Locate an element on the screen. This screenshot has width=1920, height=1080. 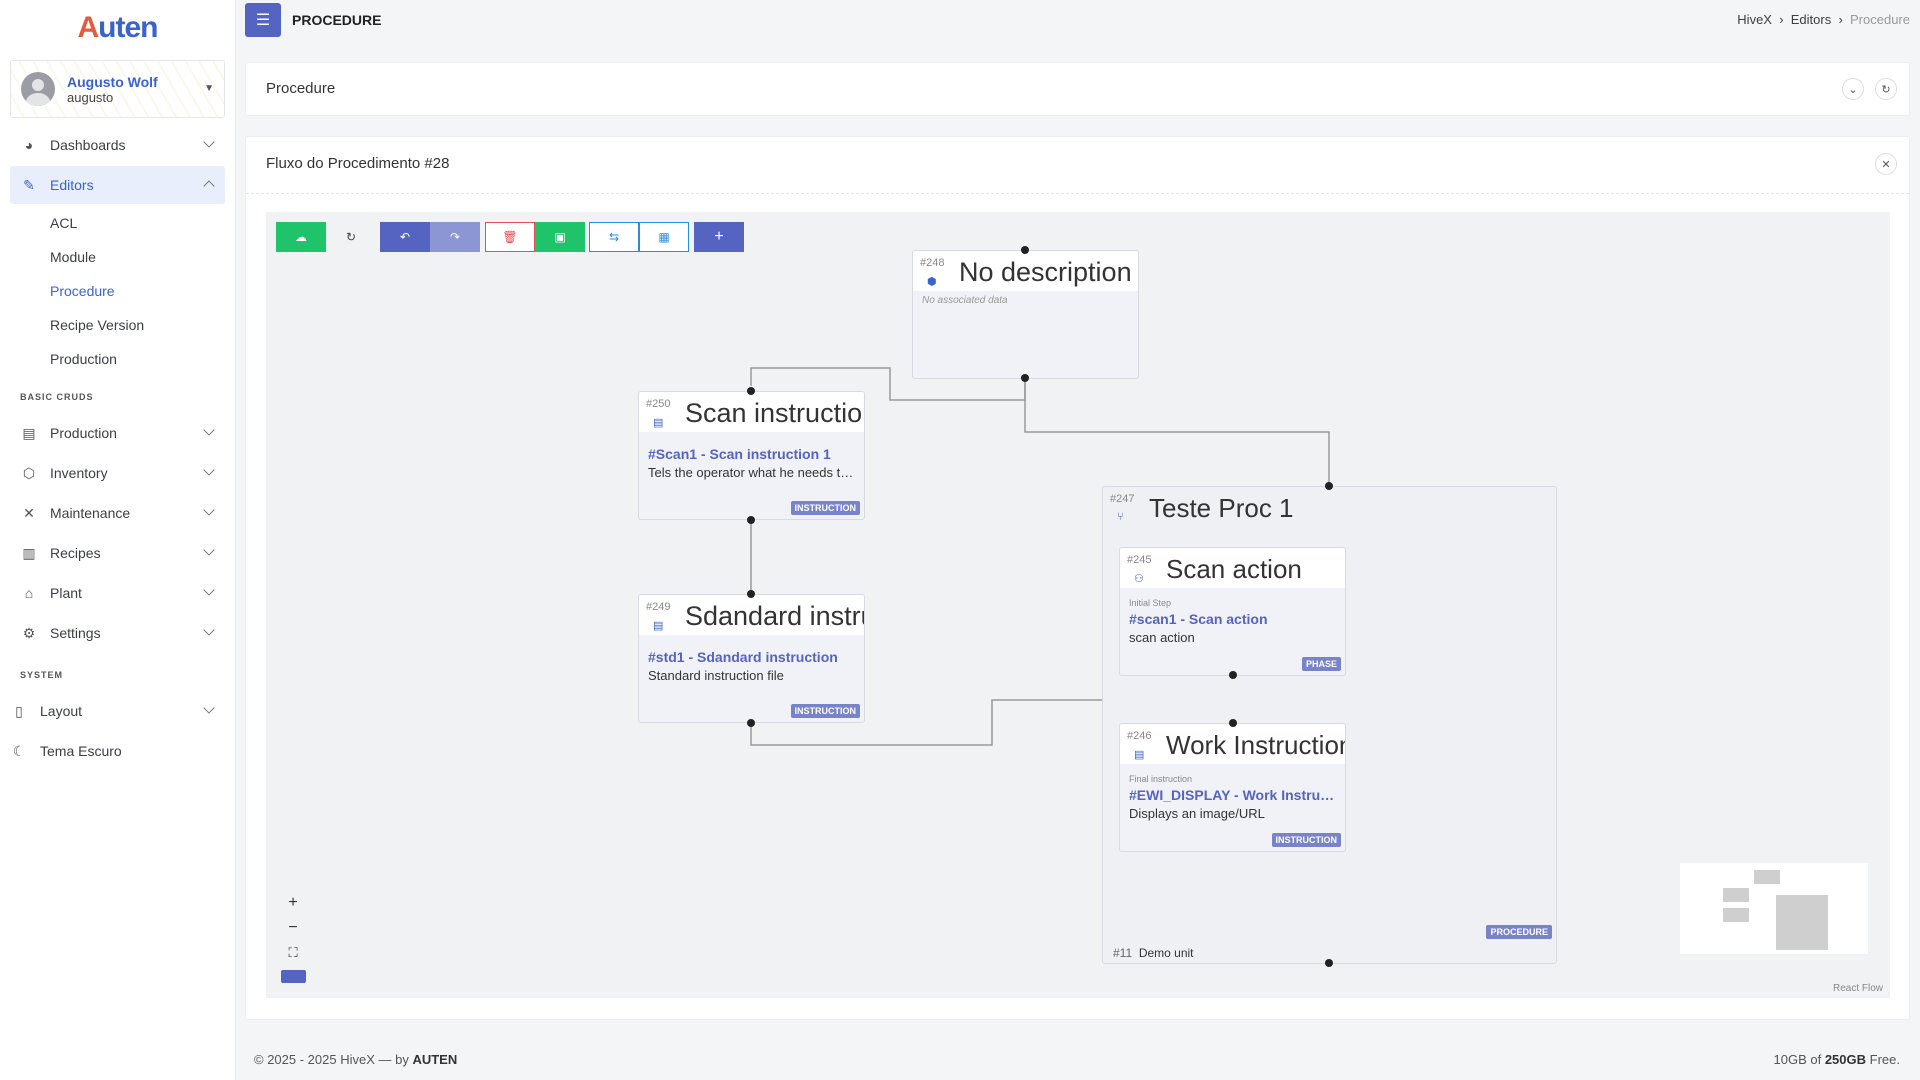
react-flow-attribution: React Flow is located at coordinates (1858, 988).